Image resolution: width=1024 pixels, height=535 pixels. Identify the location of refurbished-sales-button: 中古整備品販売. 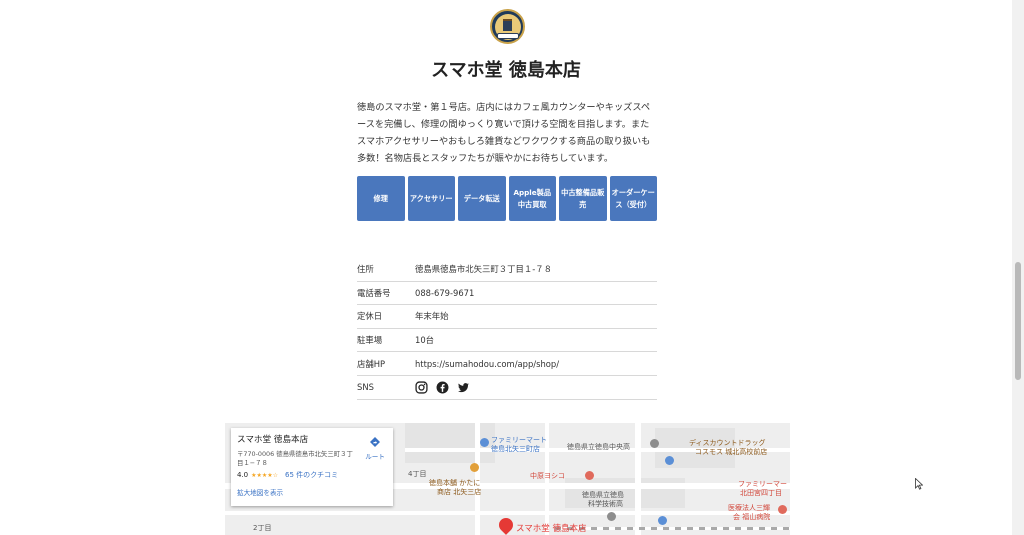
(583, 198).